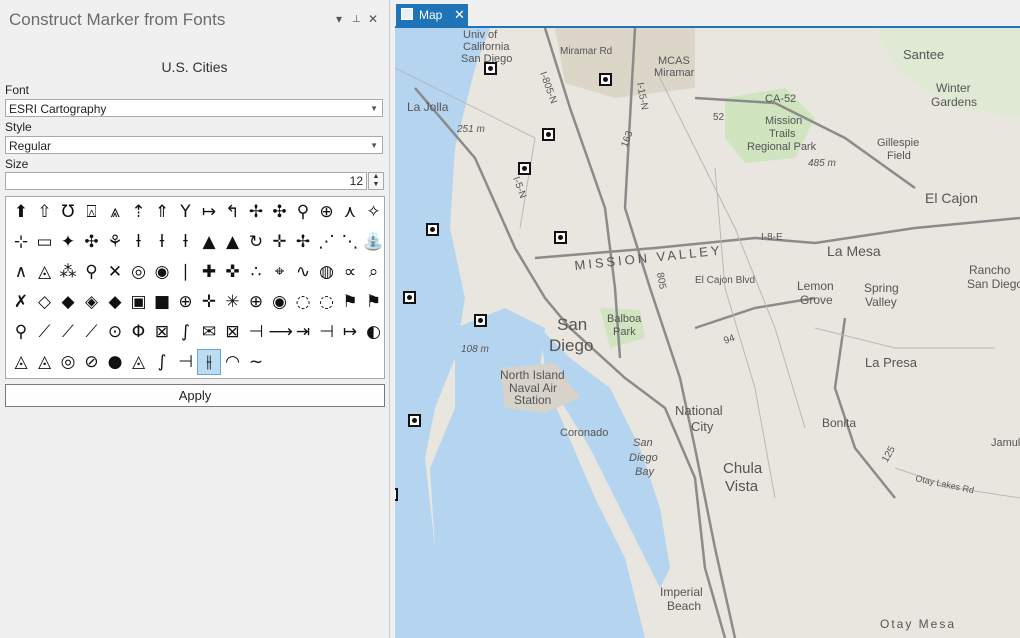 The width and height of the screenshot is (1020, 638). I want to click on glyph-28: ✢, so click(303, 242).